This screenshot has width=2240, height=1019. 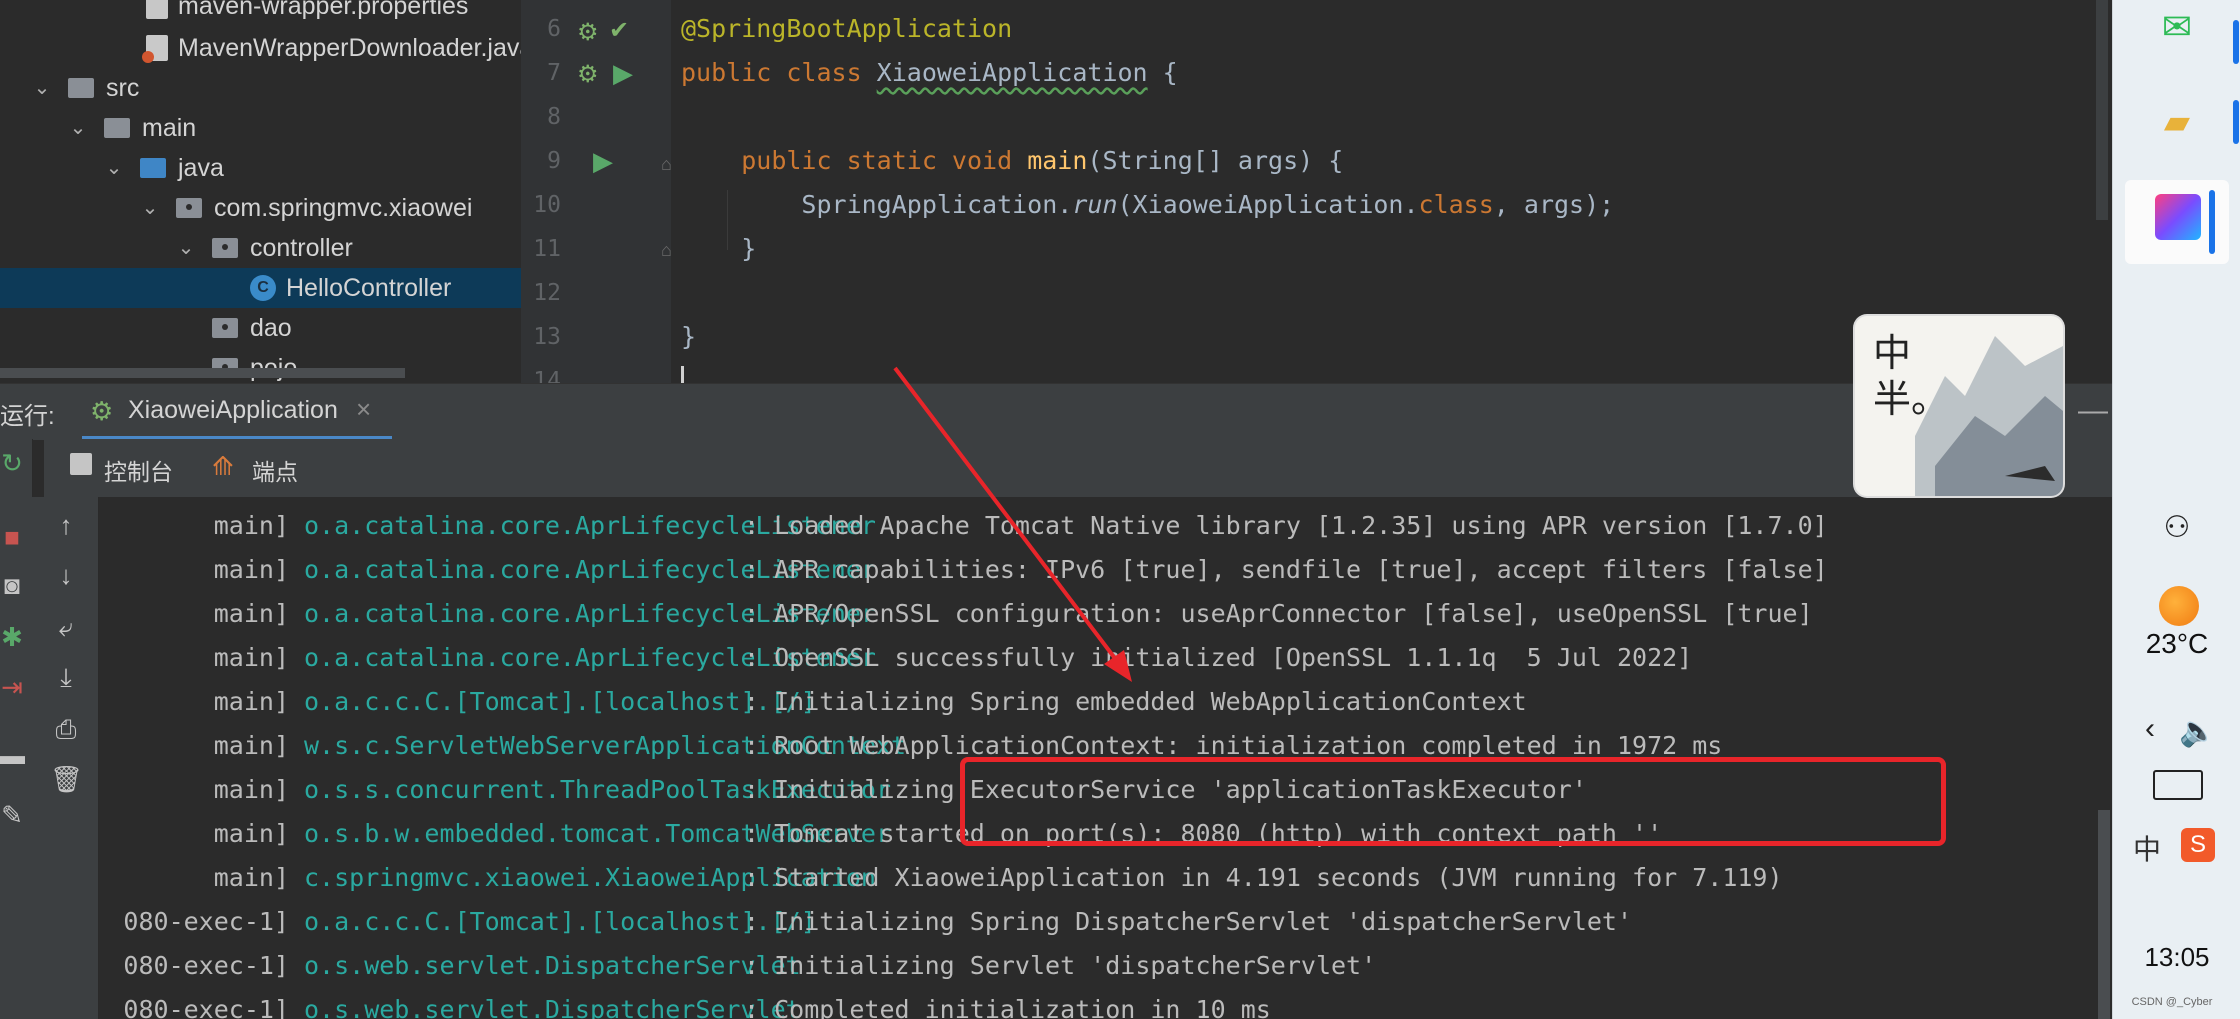 I want to click on tree-item-label: maven-wrapper.properties, so click(x=323, y=10).